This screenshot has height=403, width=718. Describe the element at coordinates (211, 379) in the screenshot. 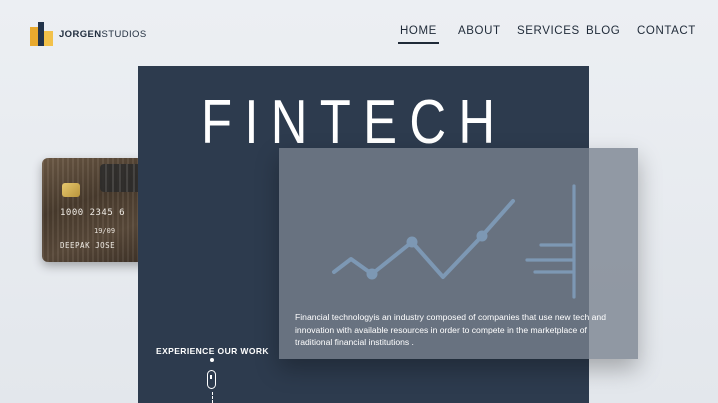

I see `mouse-scroll-icon` at that location.